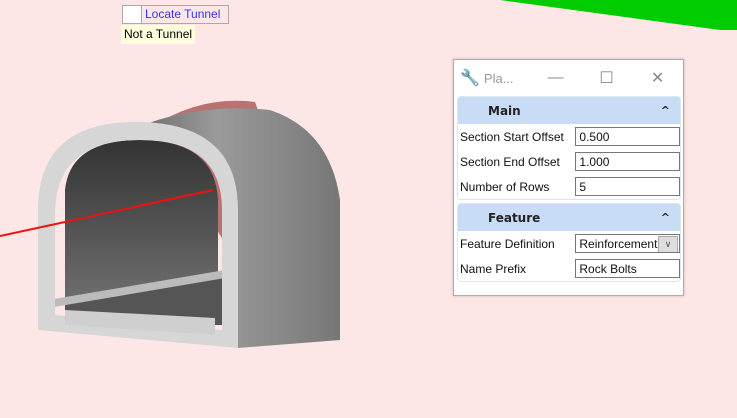  What do you see at coordinates (158, 34) in the screenshot?
I see `tooltip: Not a Tunnel` at bounding box center [158, 34].